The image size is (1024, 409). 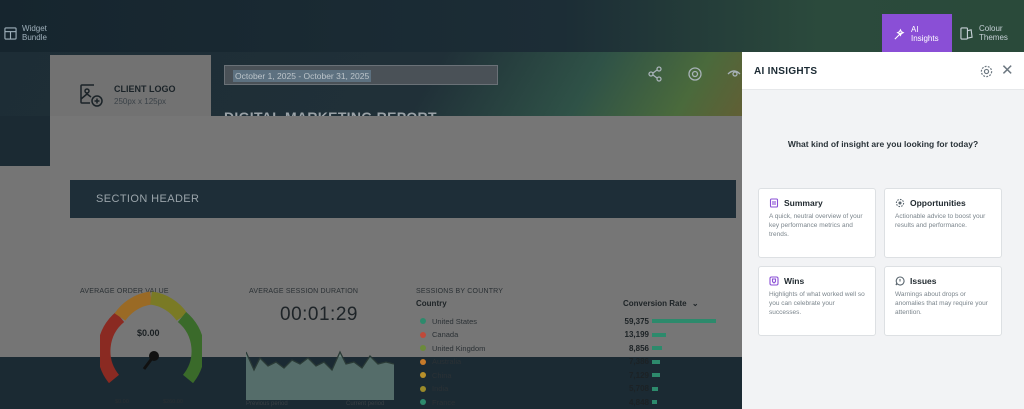 I want to click on sparkle-icon, so click(x=900, y=203).